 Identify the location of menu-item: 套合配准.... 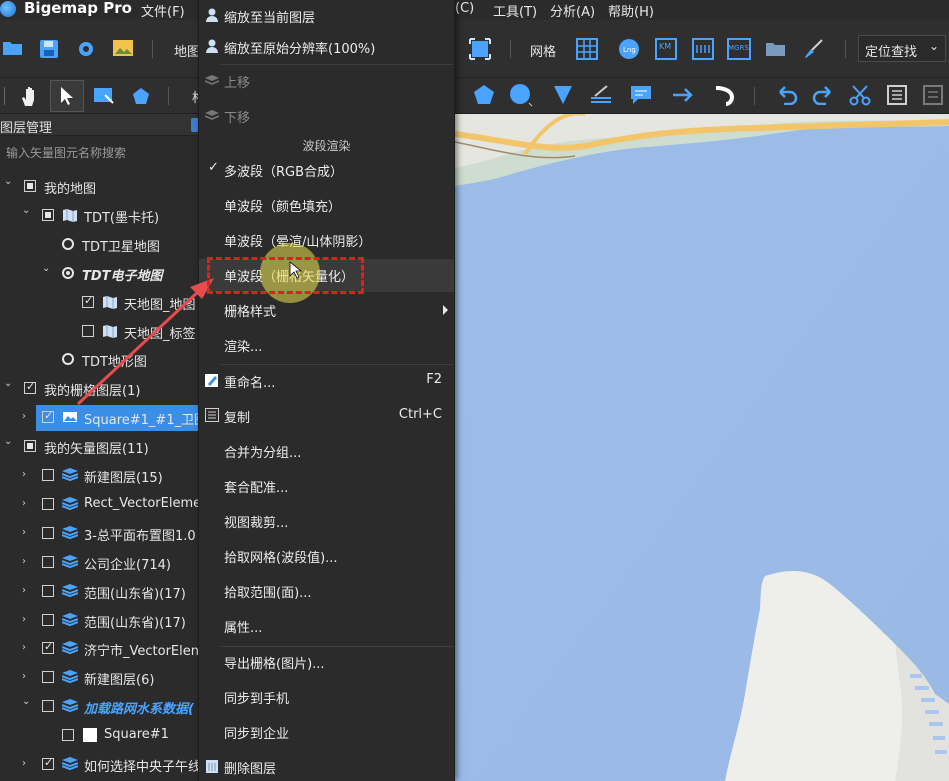
(326, 486).